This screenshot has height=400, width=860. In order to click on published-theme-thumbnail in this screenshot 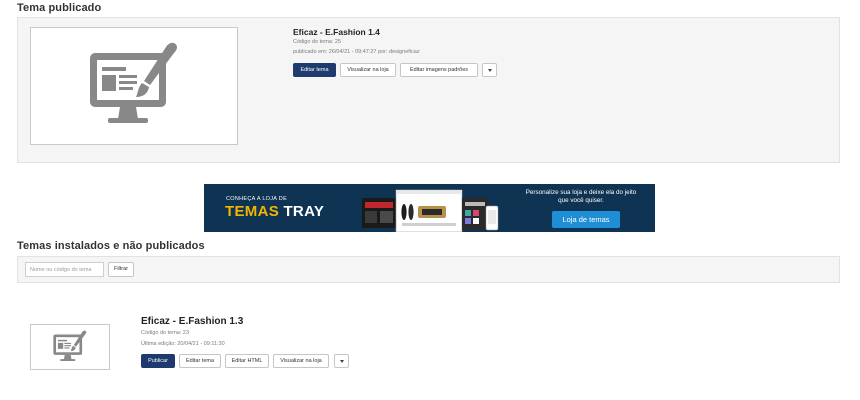, I will do `click(134, 86)`.